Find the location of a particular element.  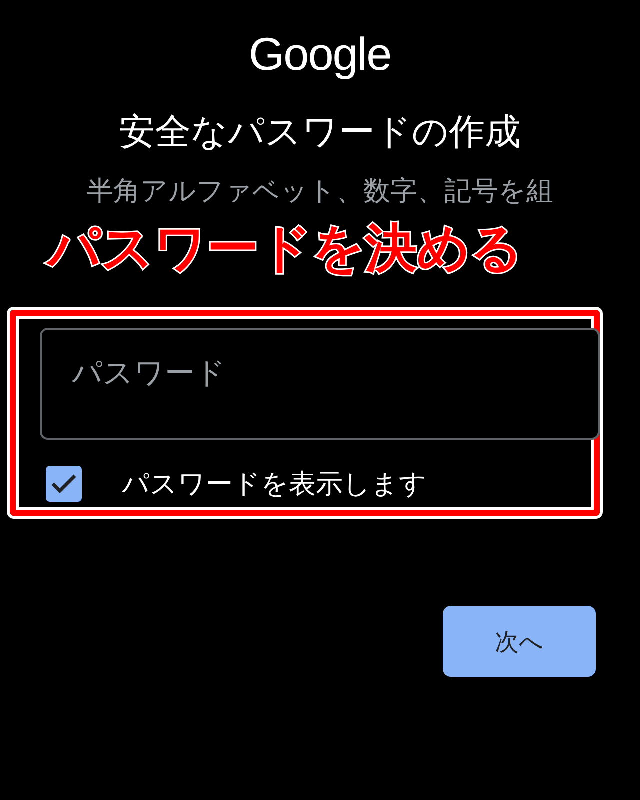

description: 半角アルファベット、数字、記号を組 is located at coordinates (320, 192).